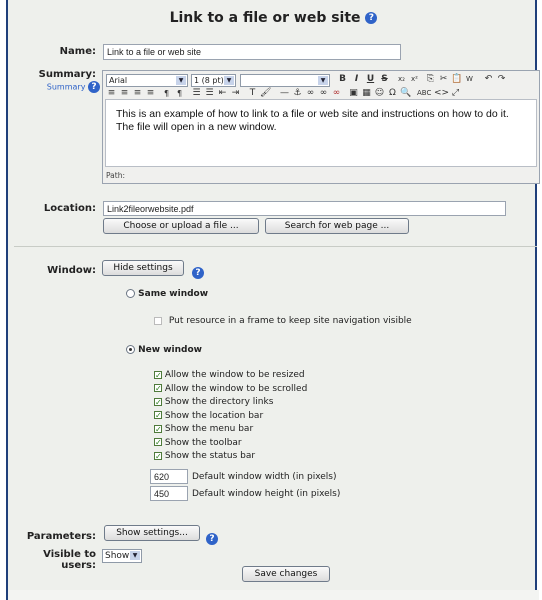  I want to click on align-center-icon: ≡, so click(124, 93).